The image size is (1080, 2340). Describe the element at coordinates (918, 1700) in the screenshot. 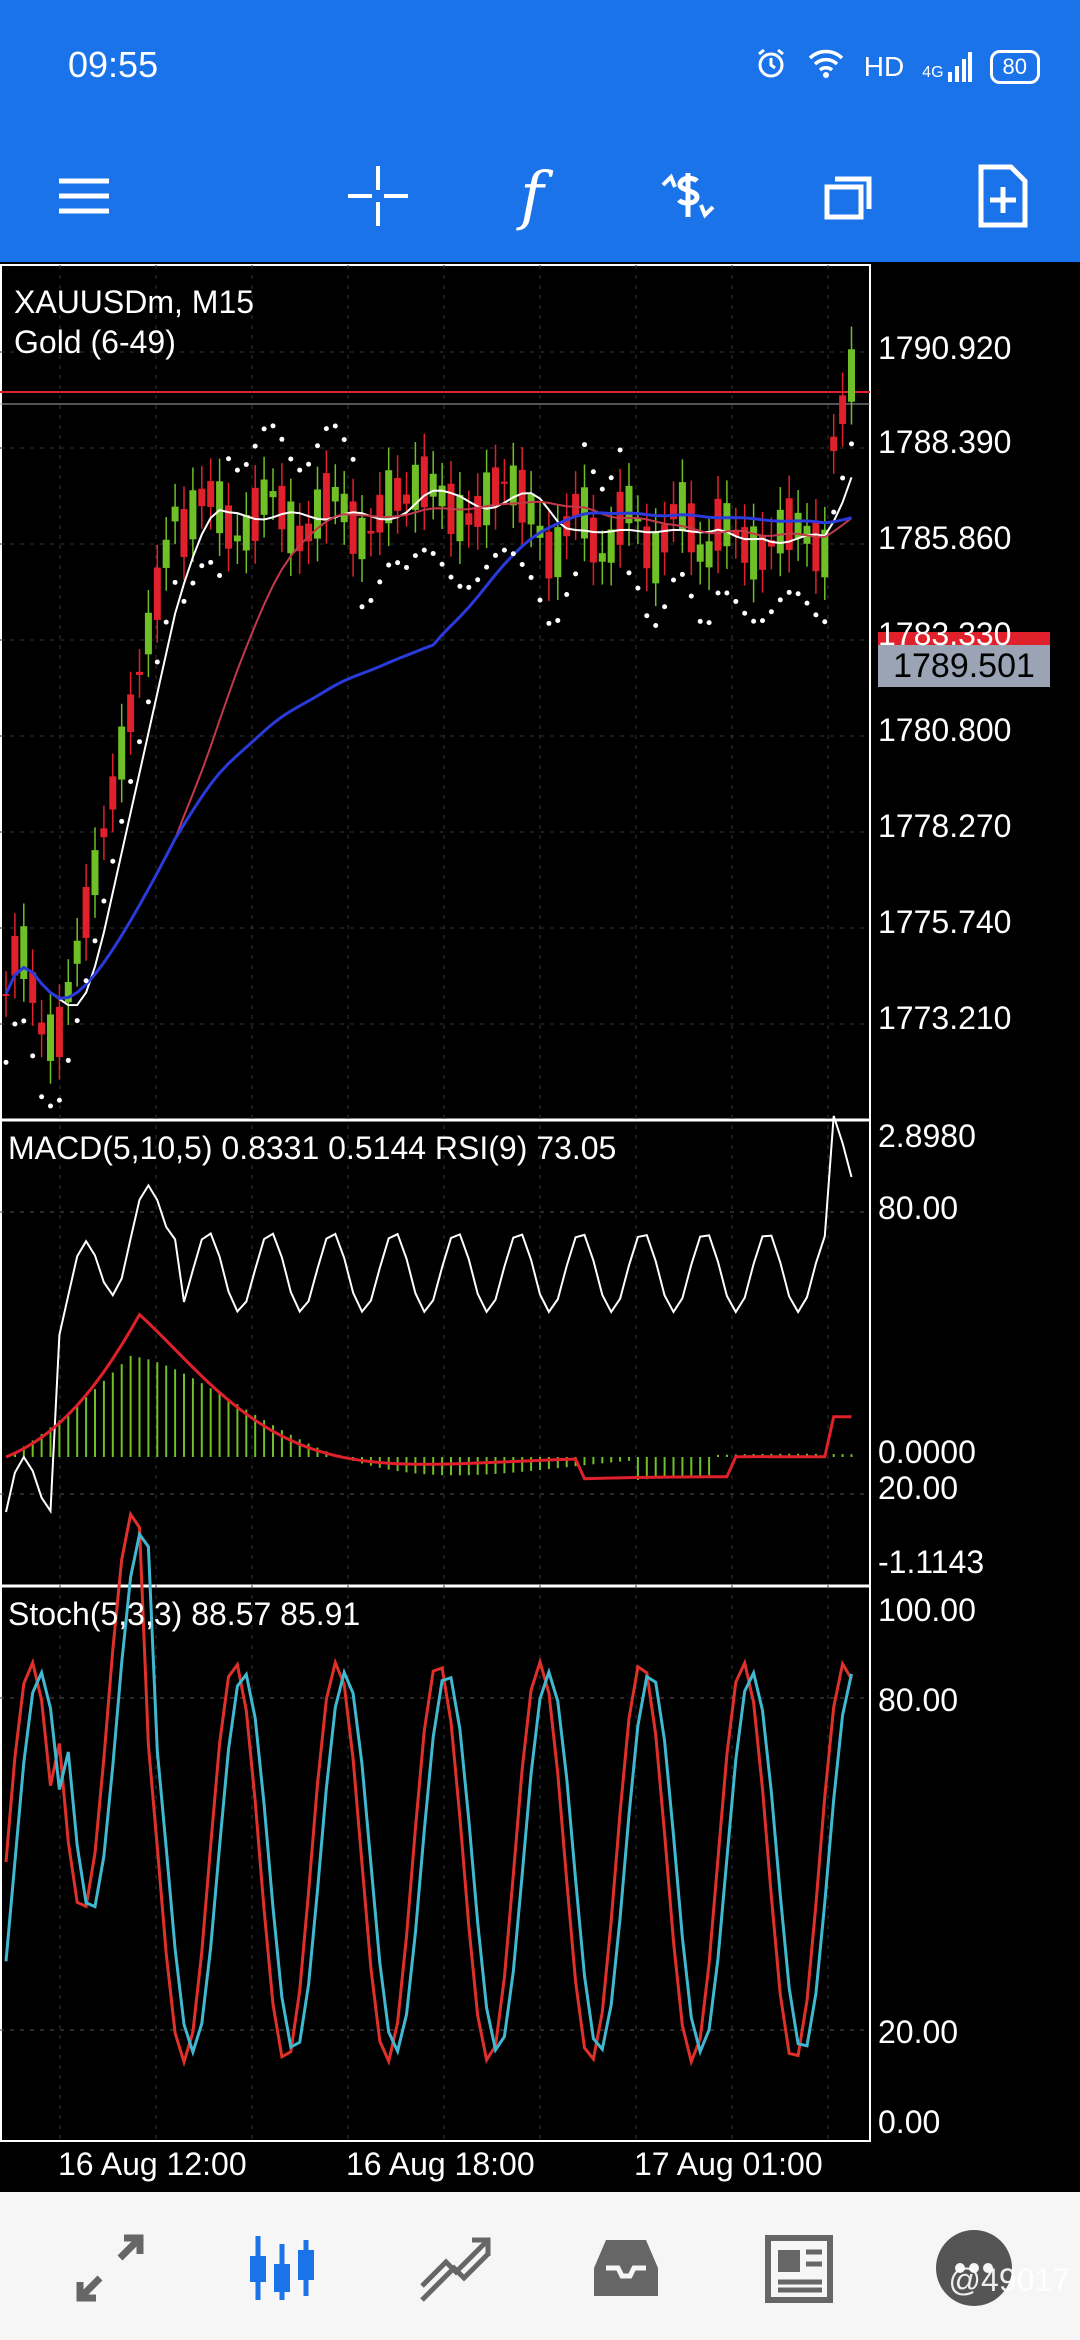

I see `stoch-tick: 80.00` at that location.